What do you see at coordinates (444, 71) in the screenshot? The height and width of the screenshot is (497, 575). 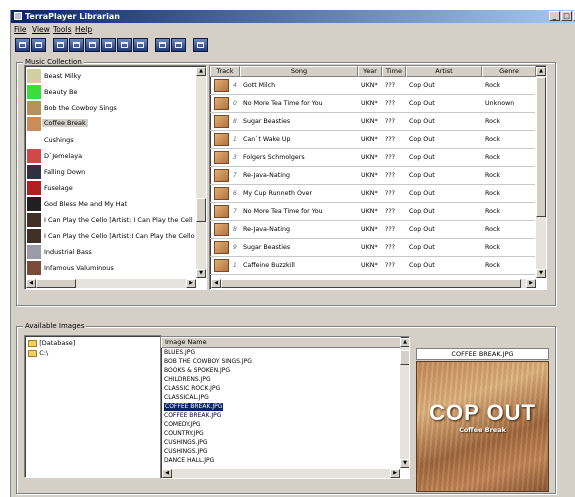 I see `column-header-artist: Artist` at bounding box center [444, 71].